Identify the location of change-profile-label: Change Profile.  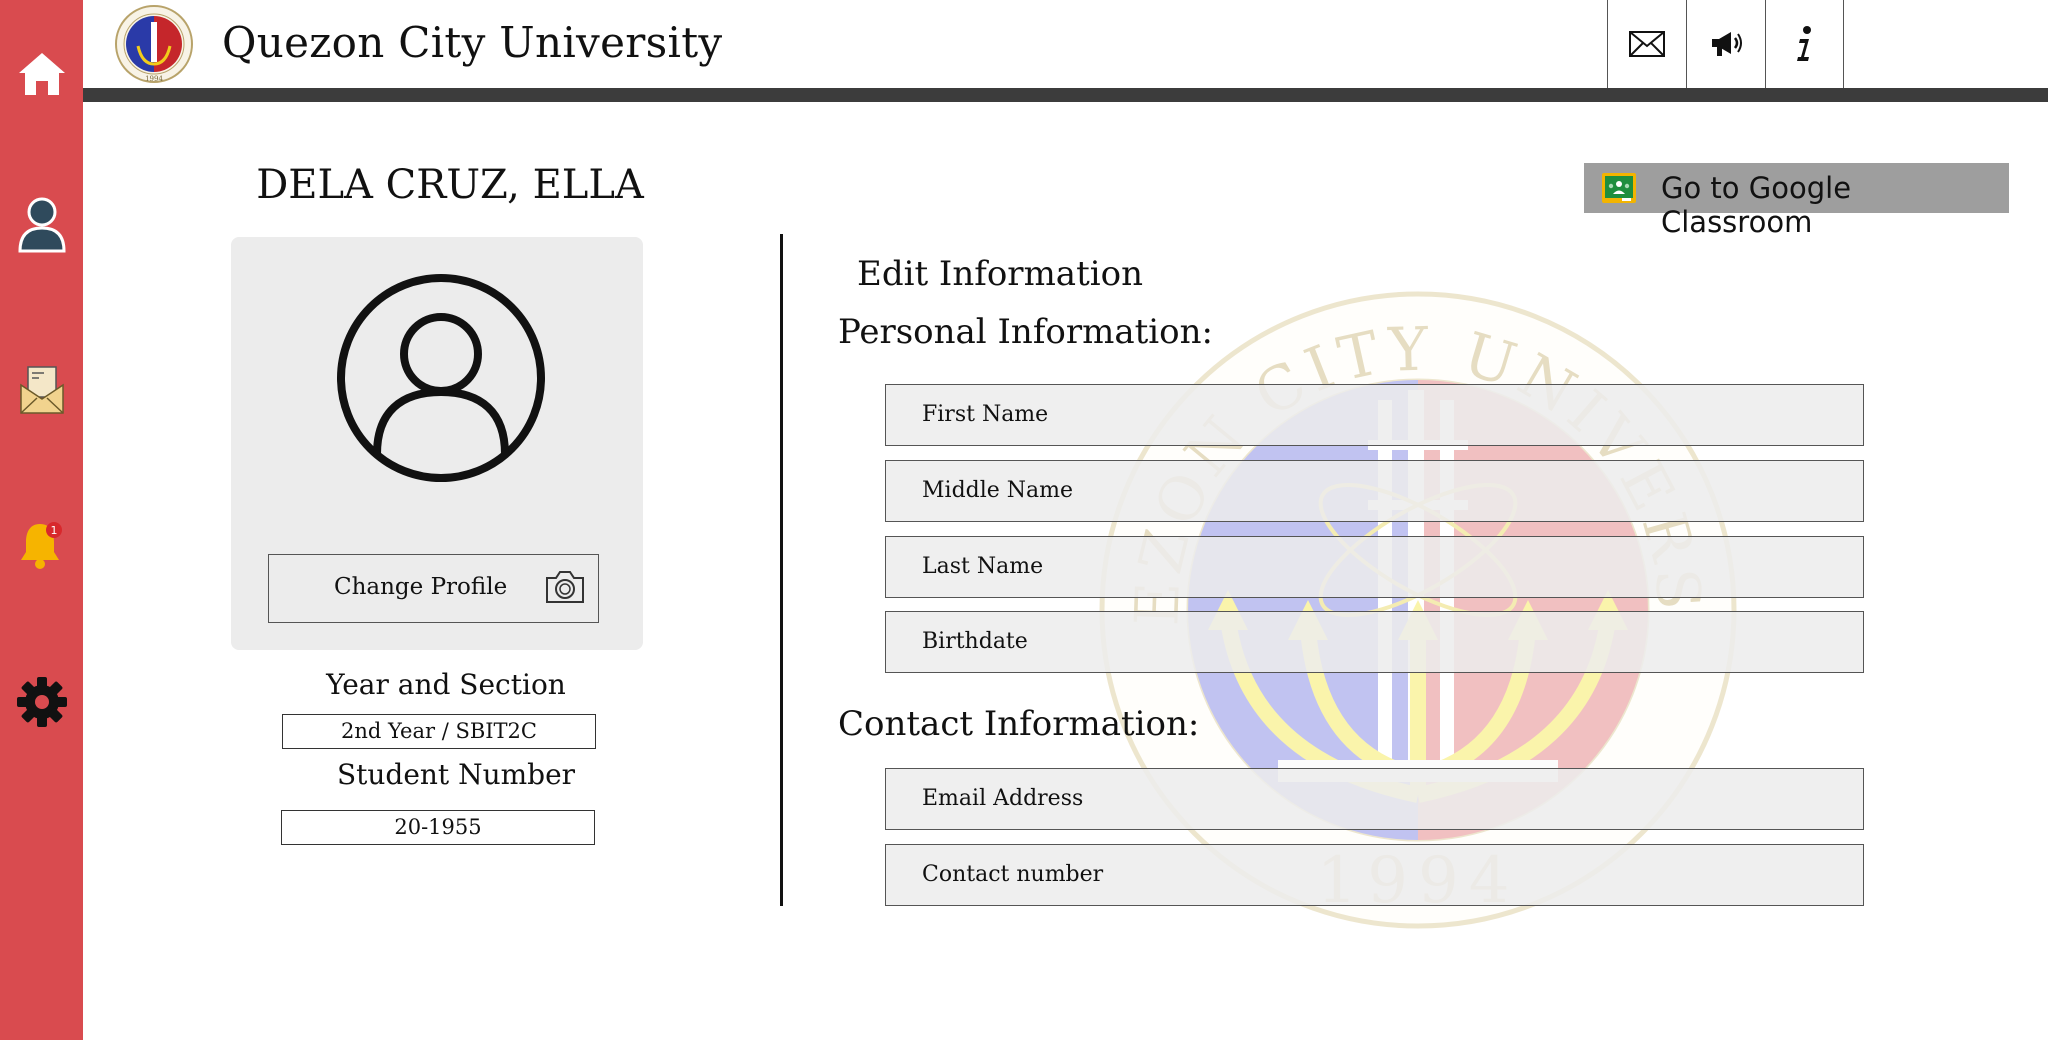
(421, 587).